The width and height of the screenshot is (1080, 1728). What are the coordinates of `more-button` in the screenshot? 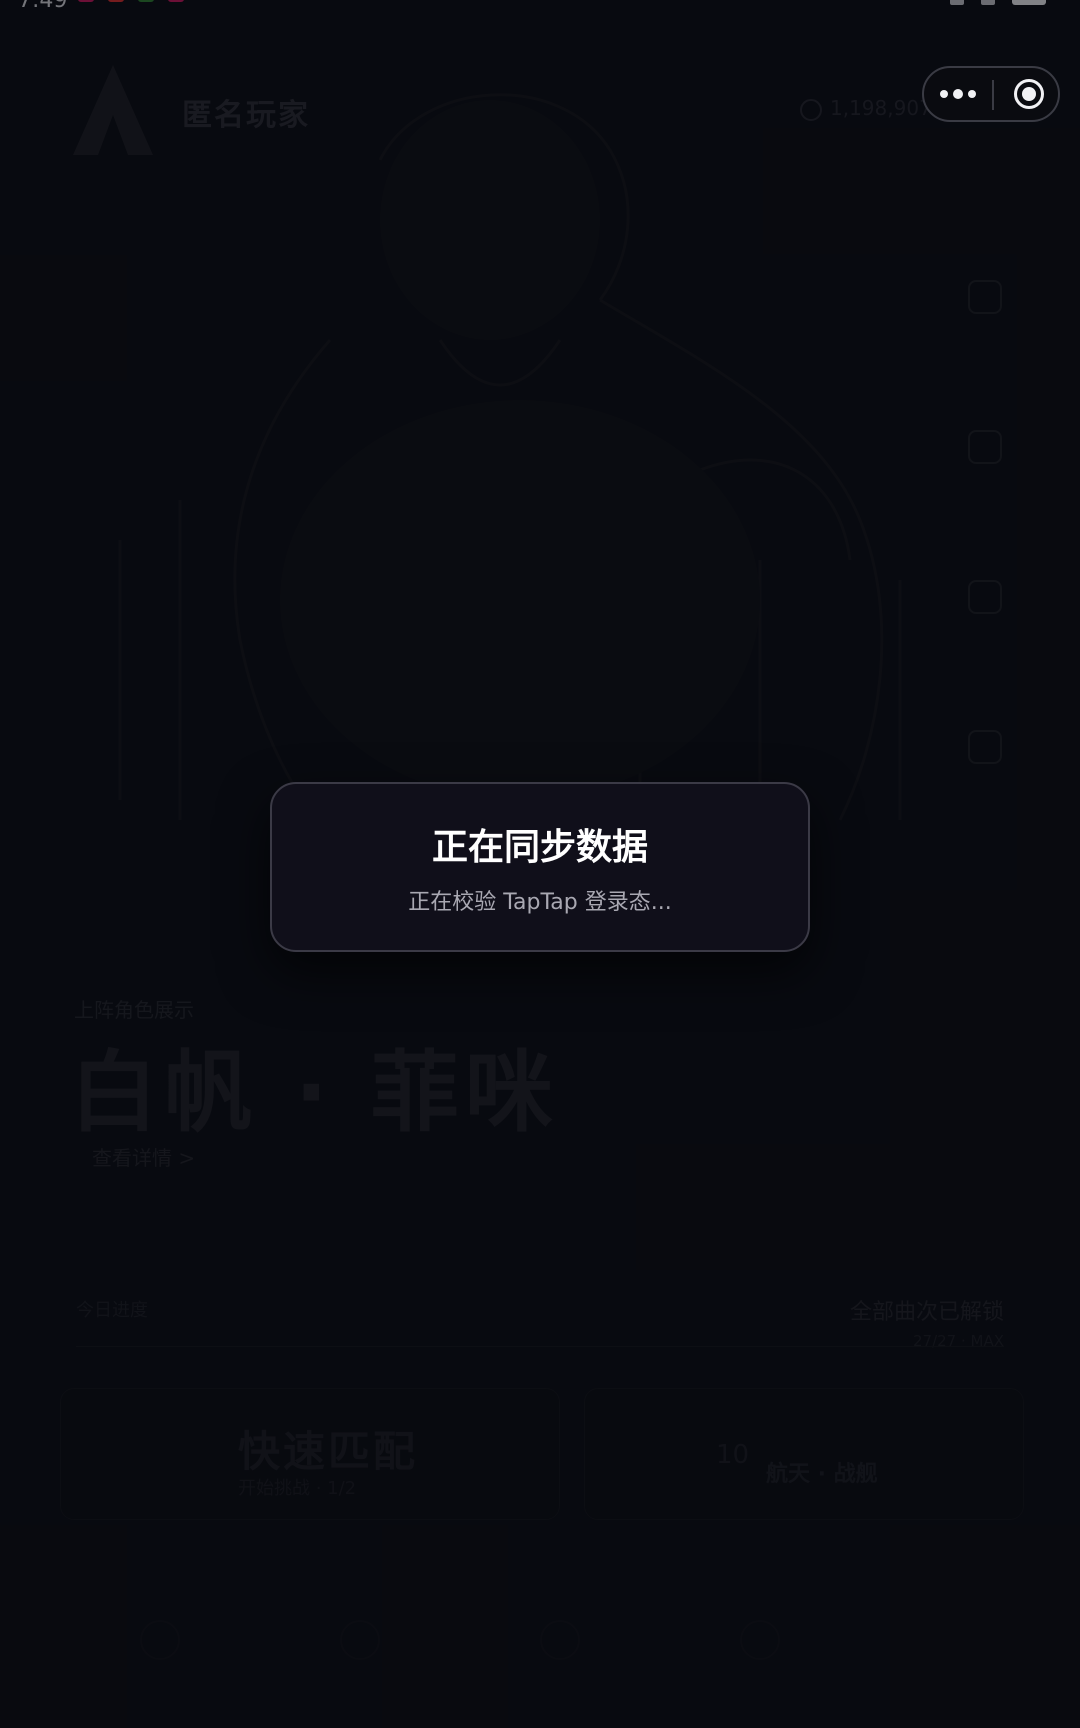 It's located at (958, 94).